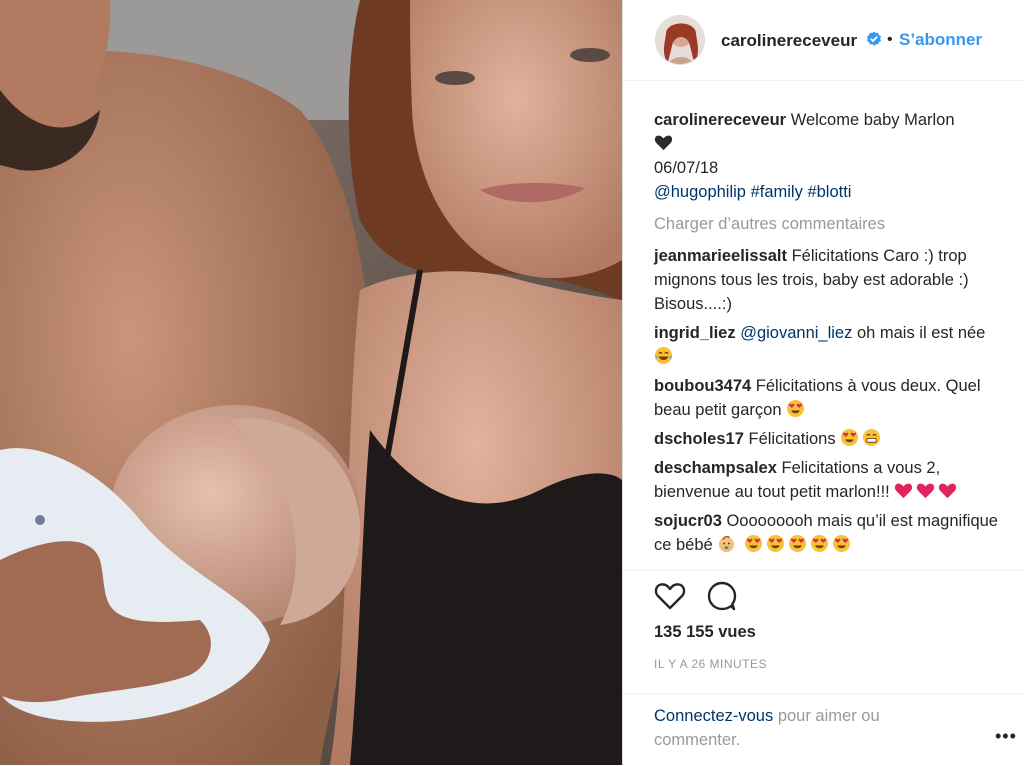 The height and width of the screenshot is (766, 1024). What do you see at coordinates (921, 333) in the screenshot?
I see `comment-text: oh mais il est née` at bounding box center [921, 333].